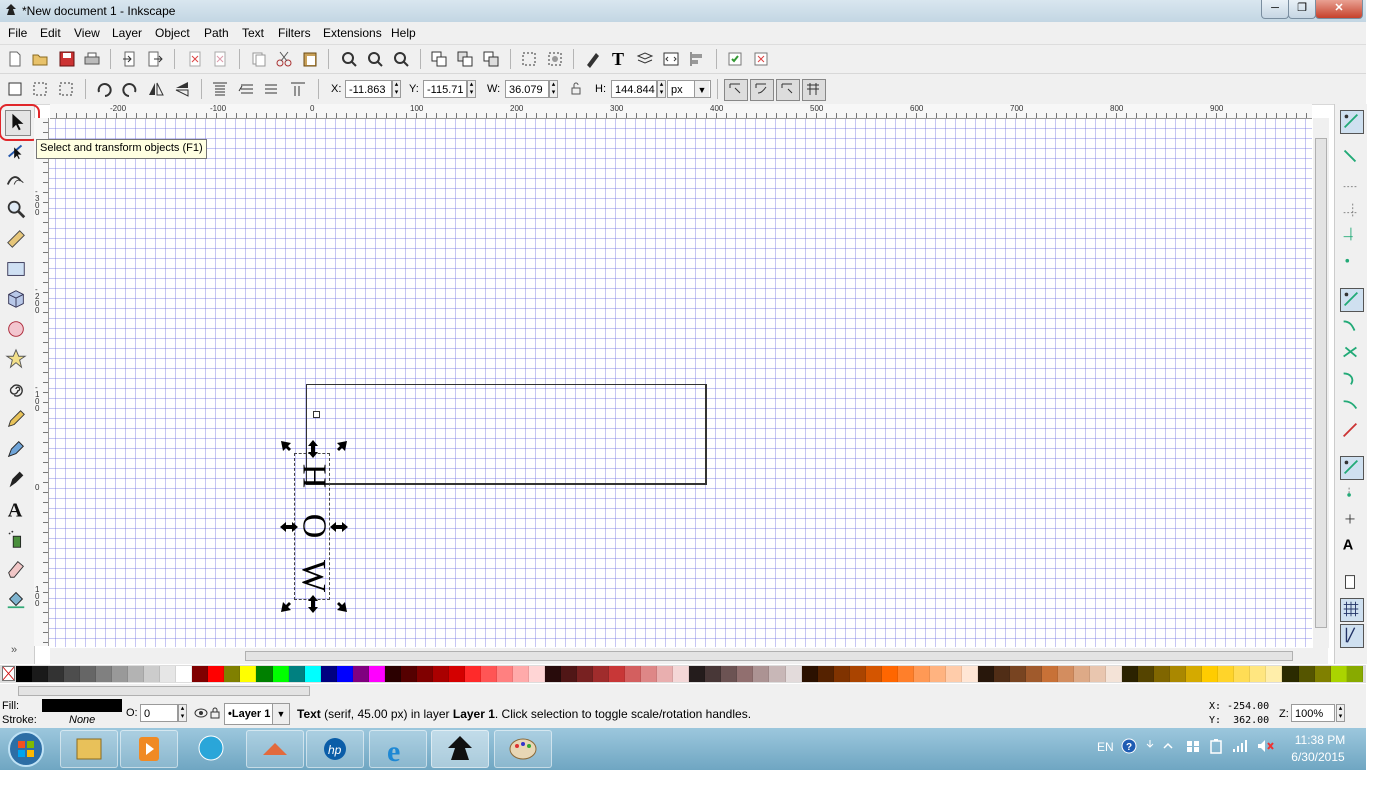  Describe the element at coordinates (17, 240) in the screenshot. I see `measure-tool` at that location.